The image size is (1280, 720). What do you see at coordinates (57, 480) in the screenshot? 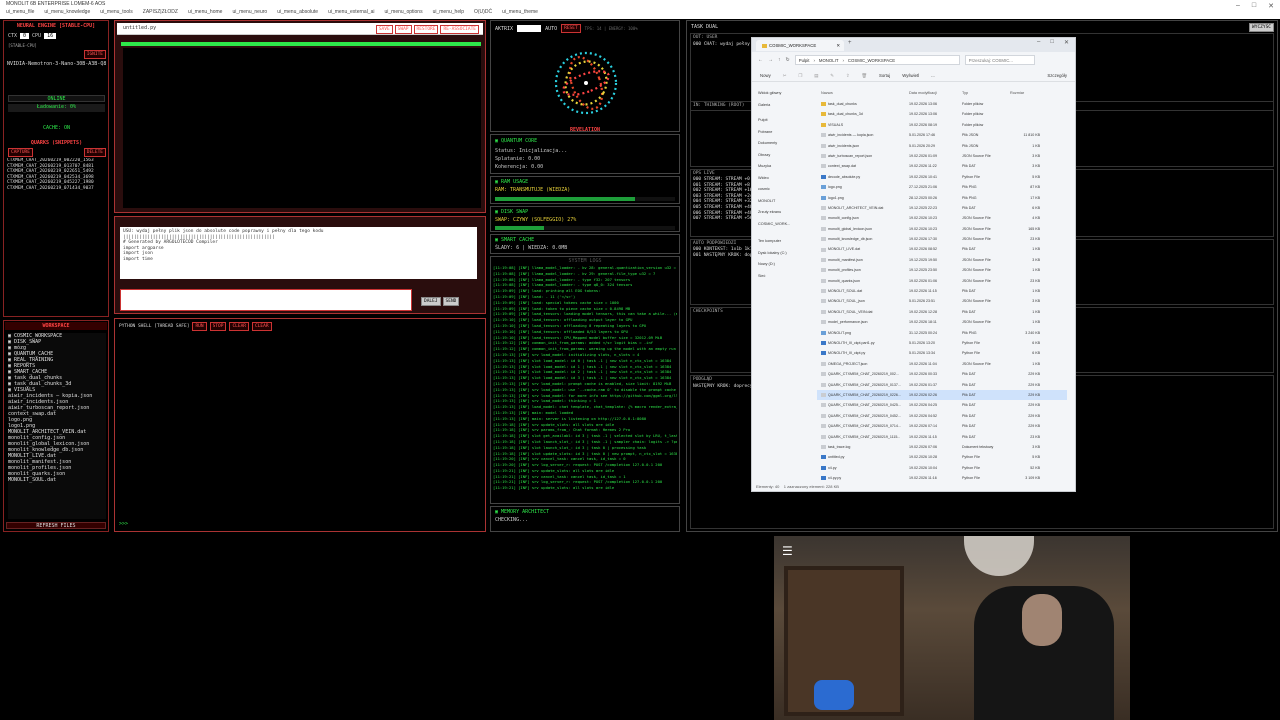
I see `tree-item: MONOLIT_SOUL.dat` at bounding box center [57, 480].